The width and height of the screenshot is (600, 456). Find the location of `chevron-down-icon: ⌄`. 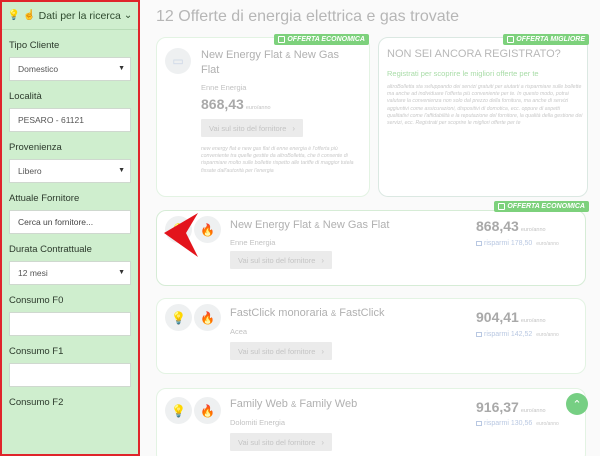

chevron-down-icon: ⌄ is located at coordinates (128, 15).